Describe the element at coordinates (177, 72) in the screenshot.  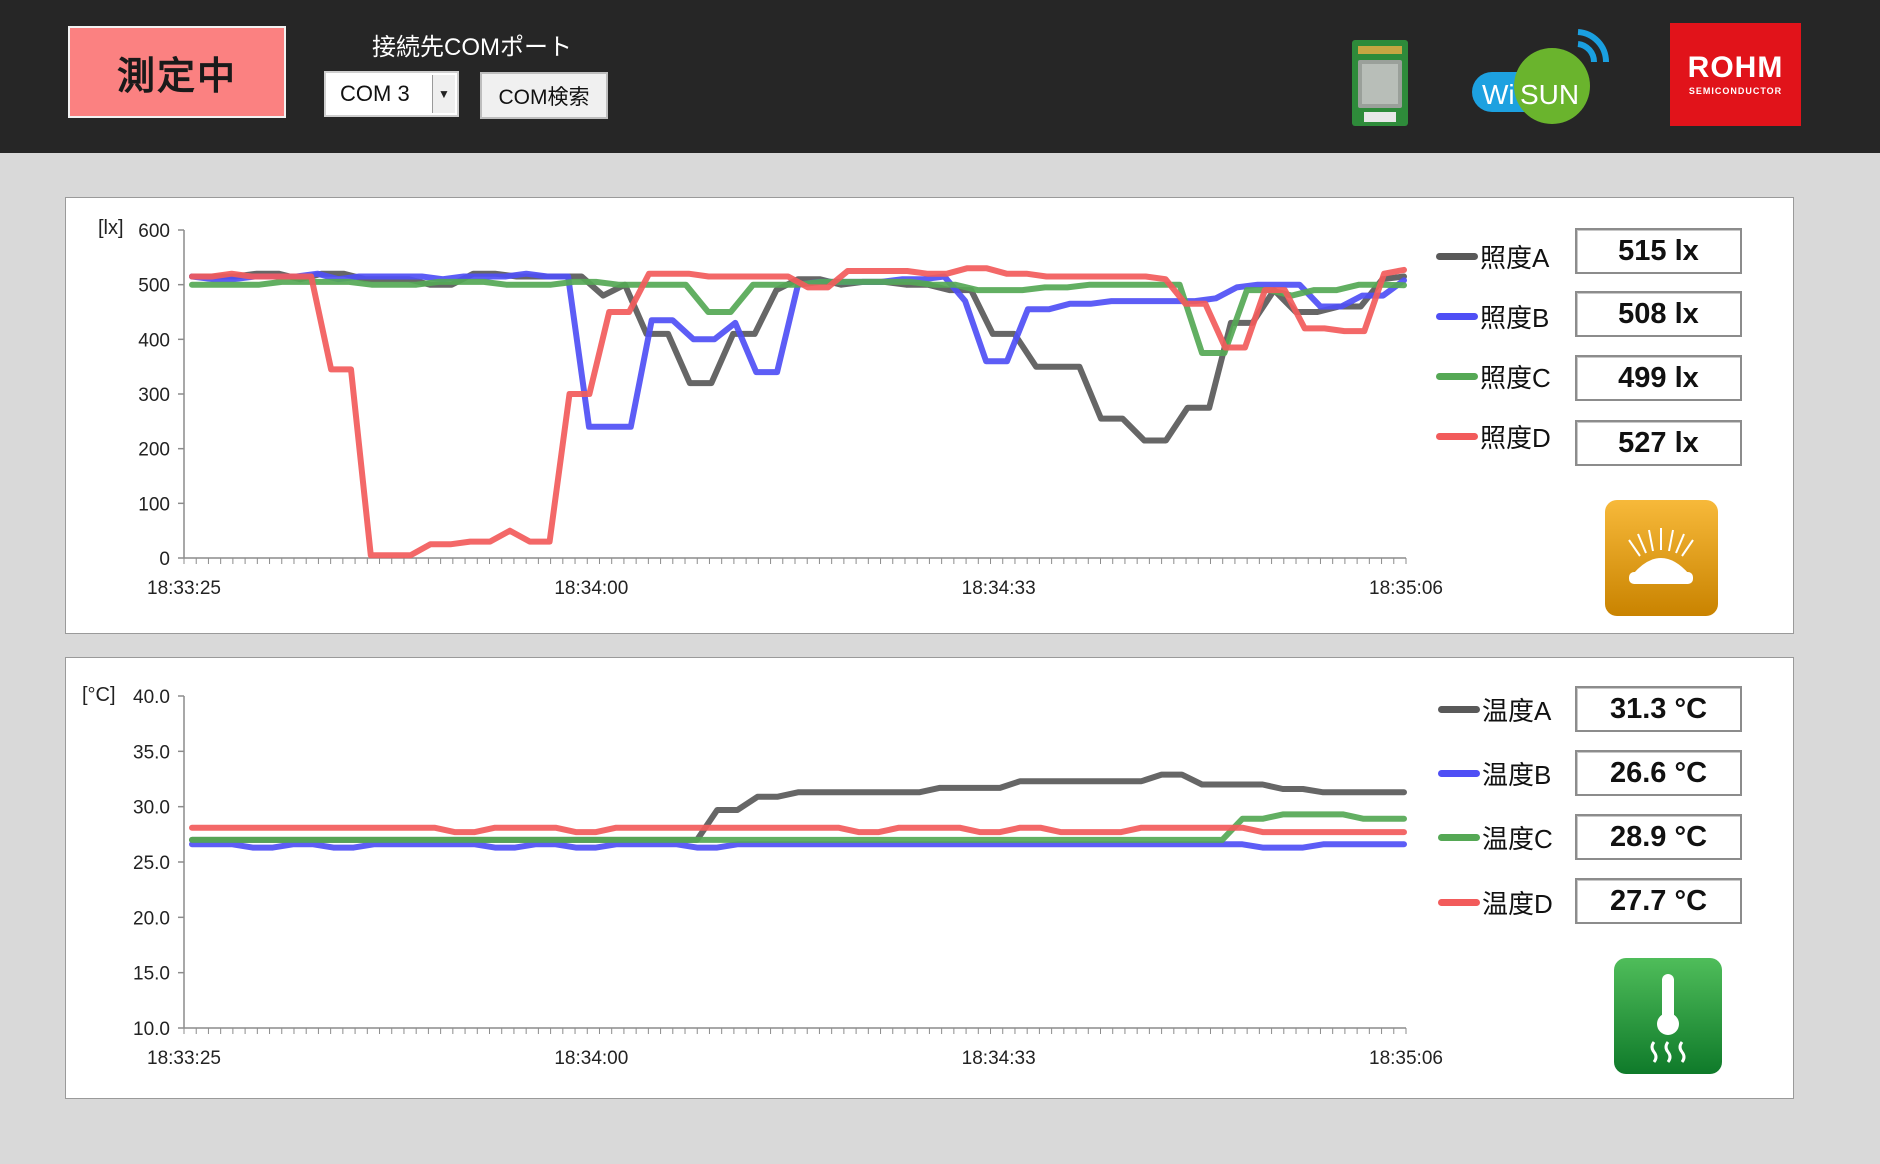
I see `measuring-status-button: 測定中` at that location.